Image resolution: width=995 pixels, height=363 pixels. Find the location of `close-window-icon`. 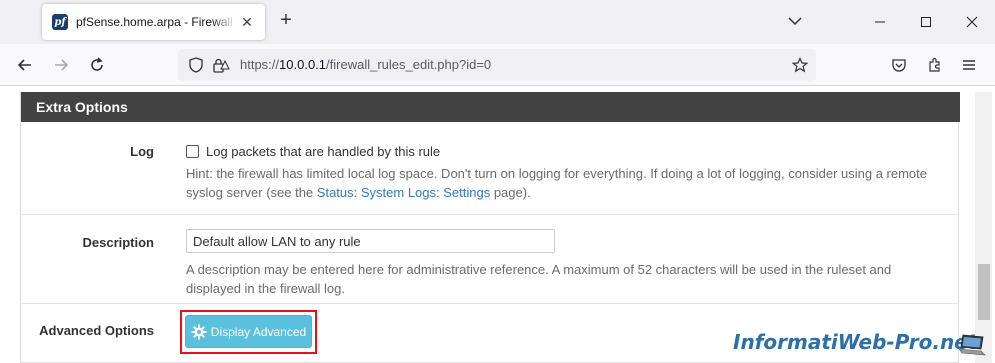

close-window-icon is located at coordinates (972, 22).